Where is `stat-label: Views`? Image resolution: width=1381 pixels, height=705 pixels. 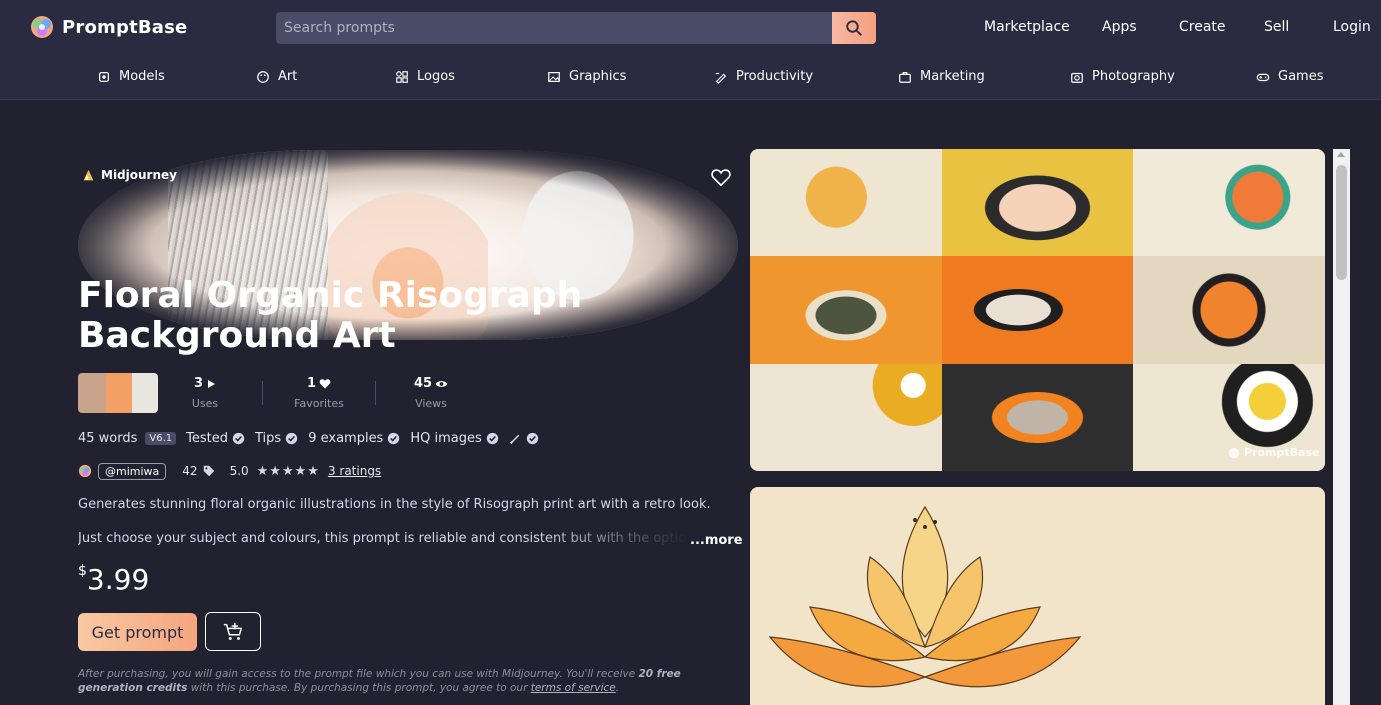
stat-label: Views is located at coordinates (431, 403).